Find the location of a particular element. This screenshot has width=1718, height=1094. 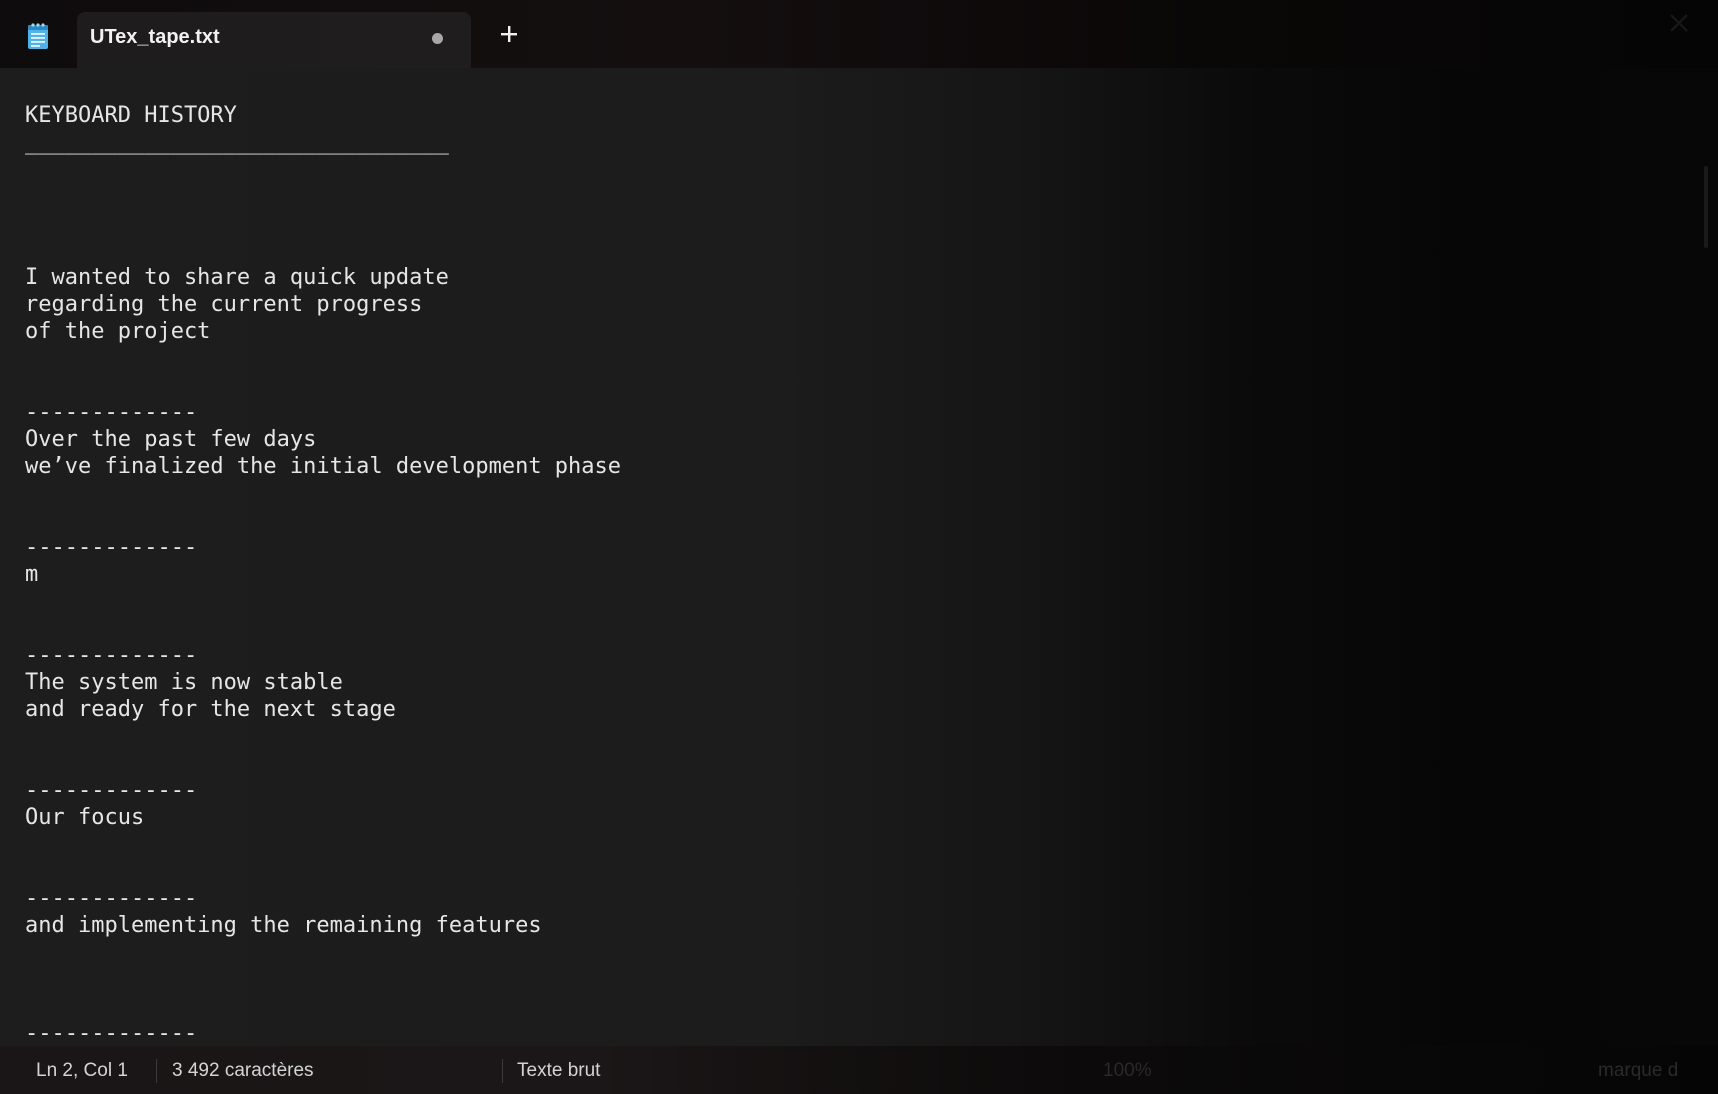

tab-utex-tape: UTex_tape.txt is located at coordinates (274, 40).